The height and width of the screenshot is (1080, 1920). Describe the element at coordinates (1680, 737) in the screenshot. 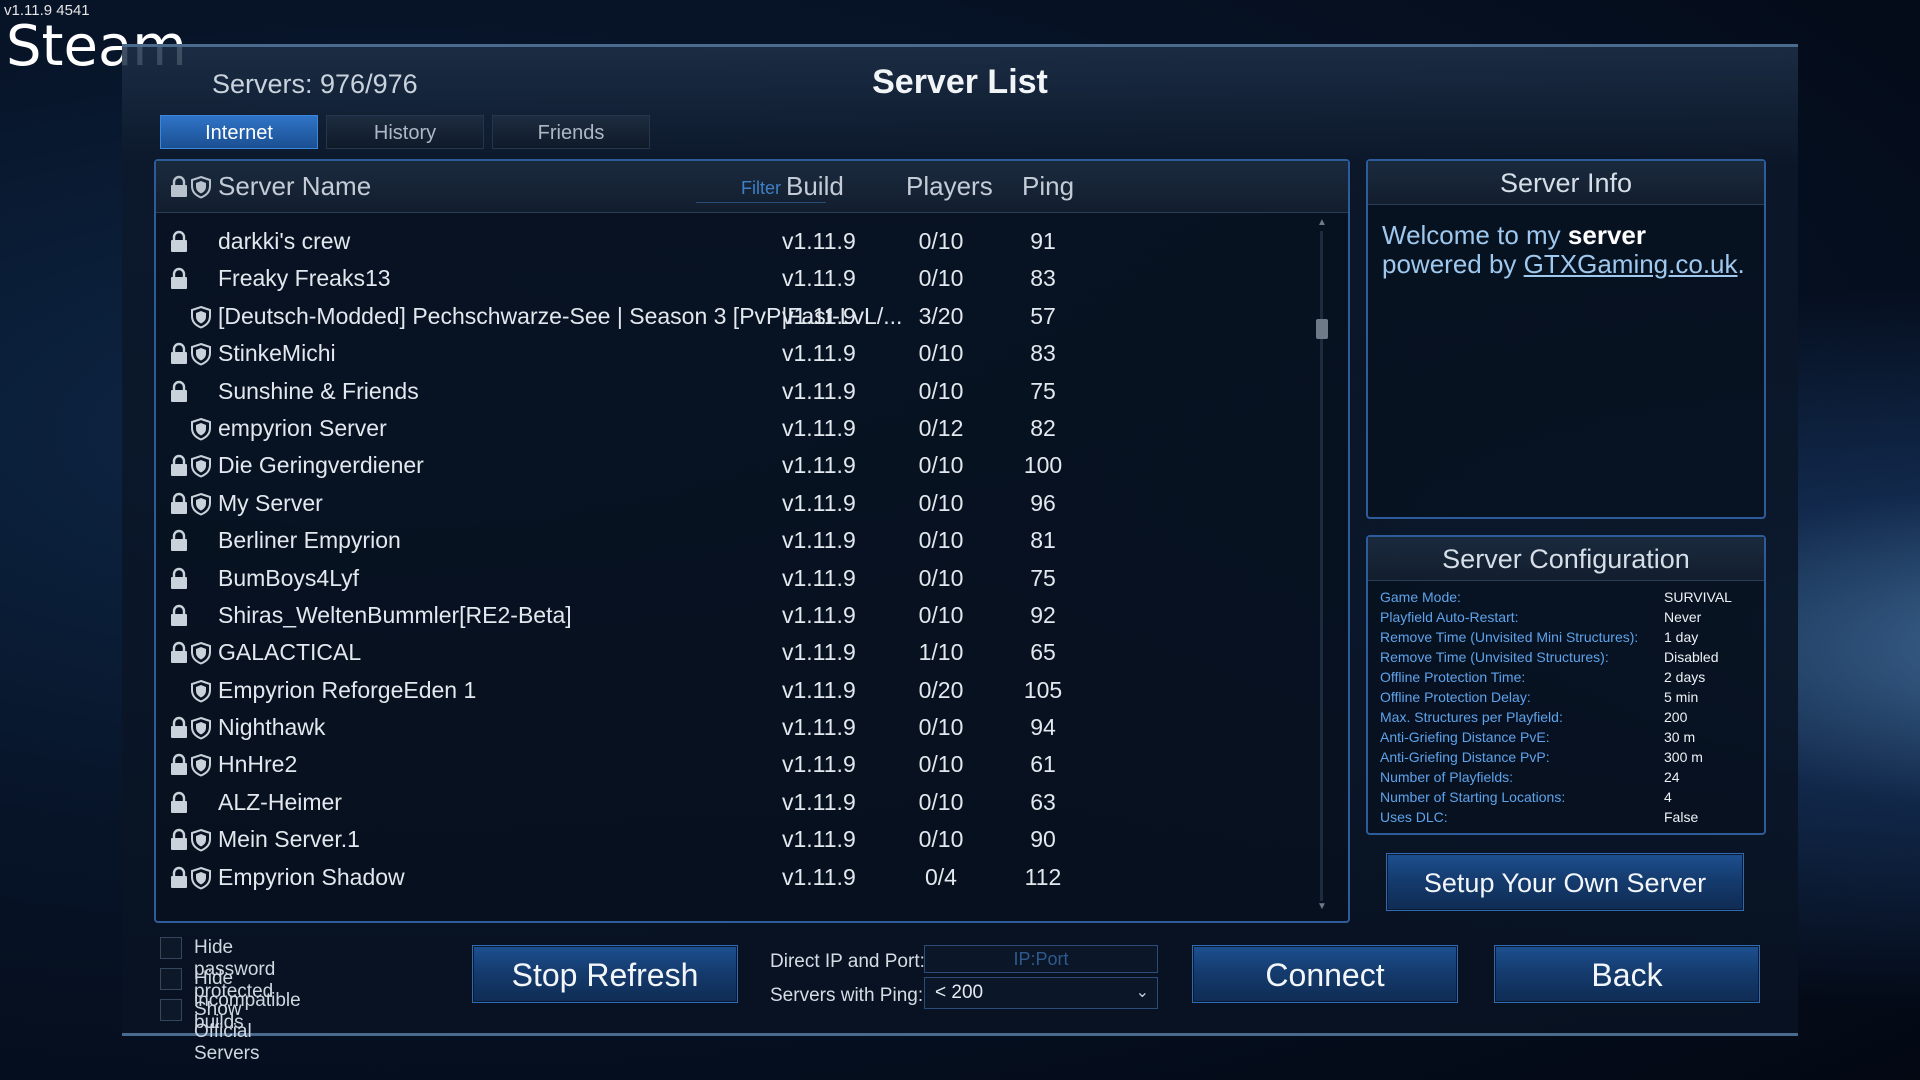

I see `config-value: 30 m` at that location.